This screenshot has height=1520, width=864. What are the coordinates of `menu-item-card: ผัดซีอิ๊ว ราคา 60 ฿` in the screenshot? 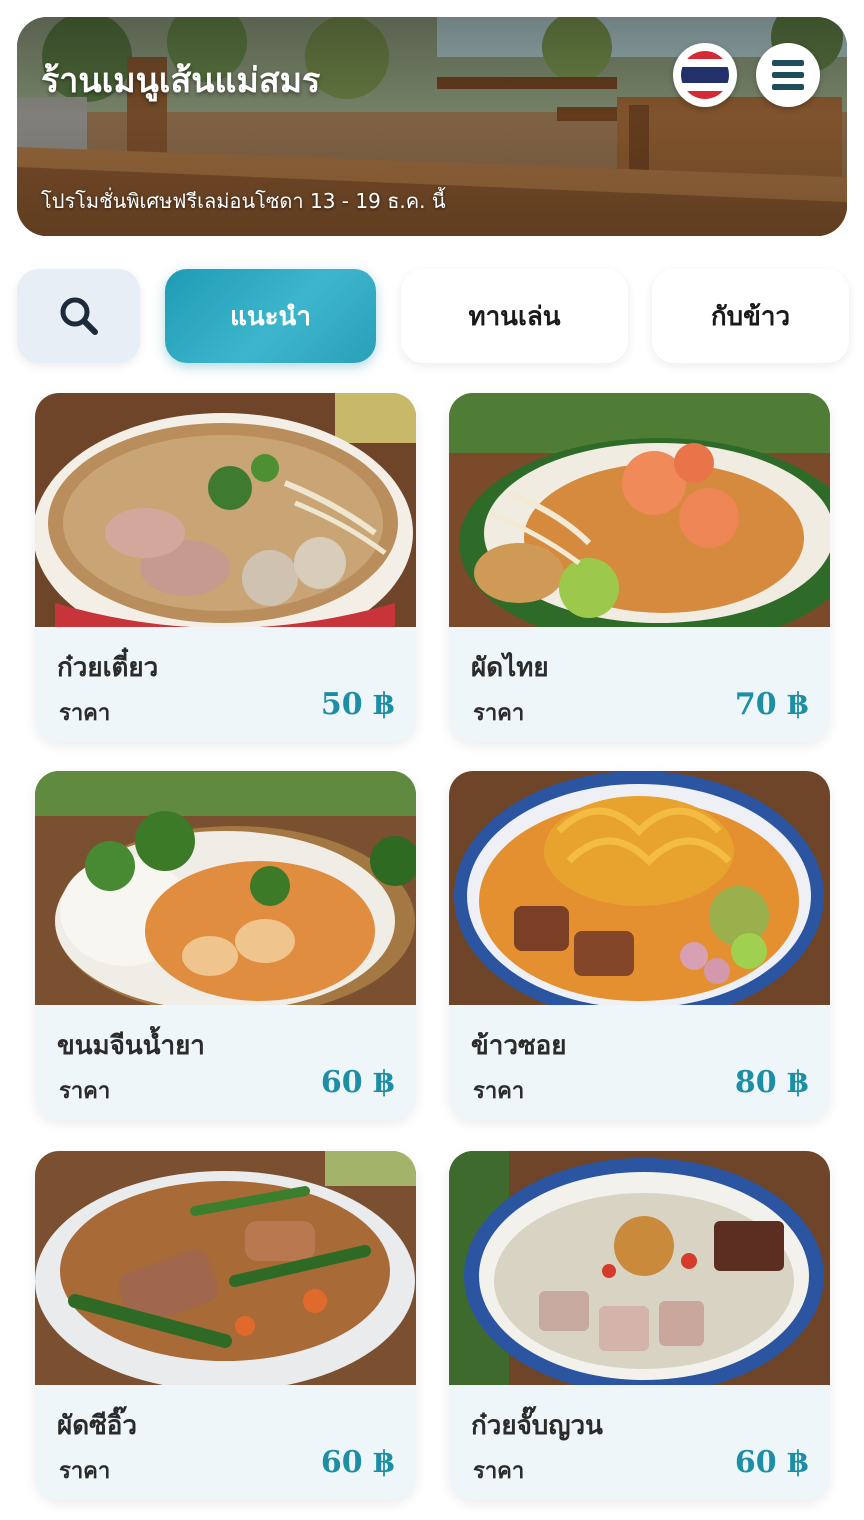 It's located at (225, 1325).